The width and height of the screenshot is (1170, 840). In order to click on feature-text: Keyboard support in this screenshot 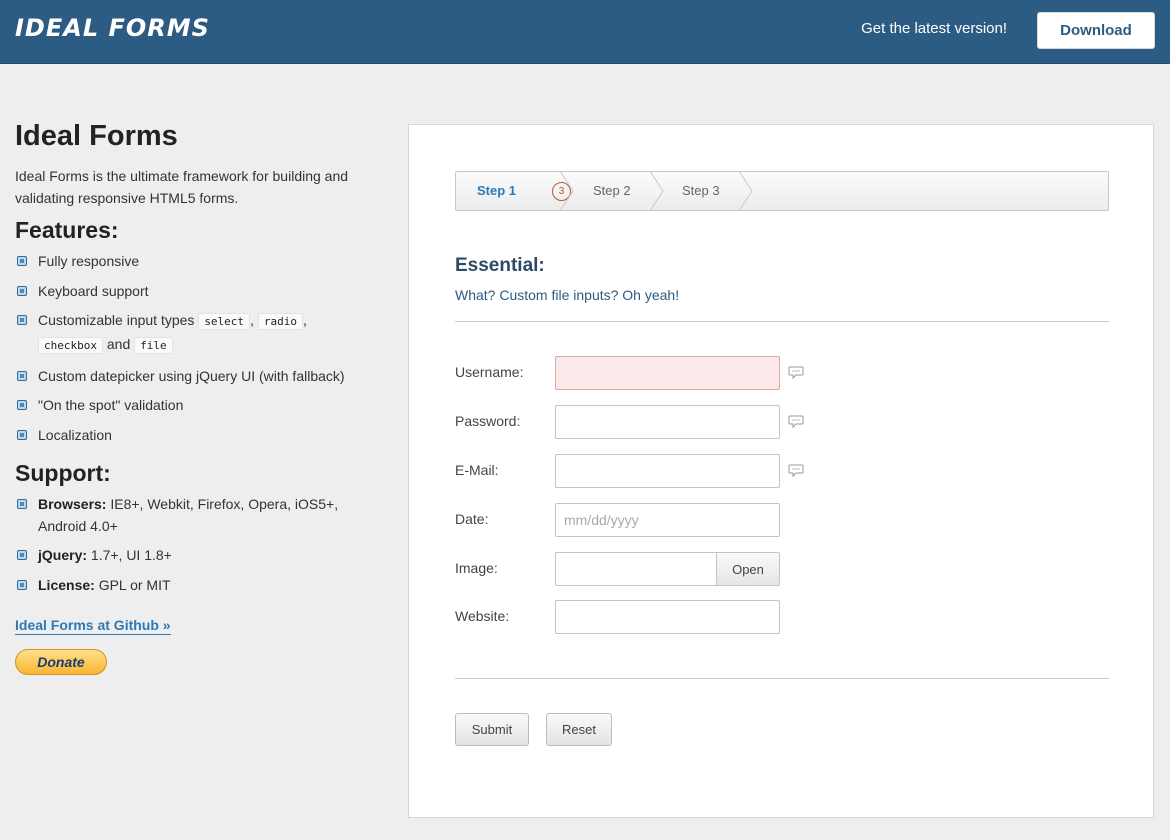, I will do `click(93, 290)`.